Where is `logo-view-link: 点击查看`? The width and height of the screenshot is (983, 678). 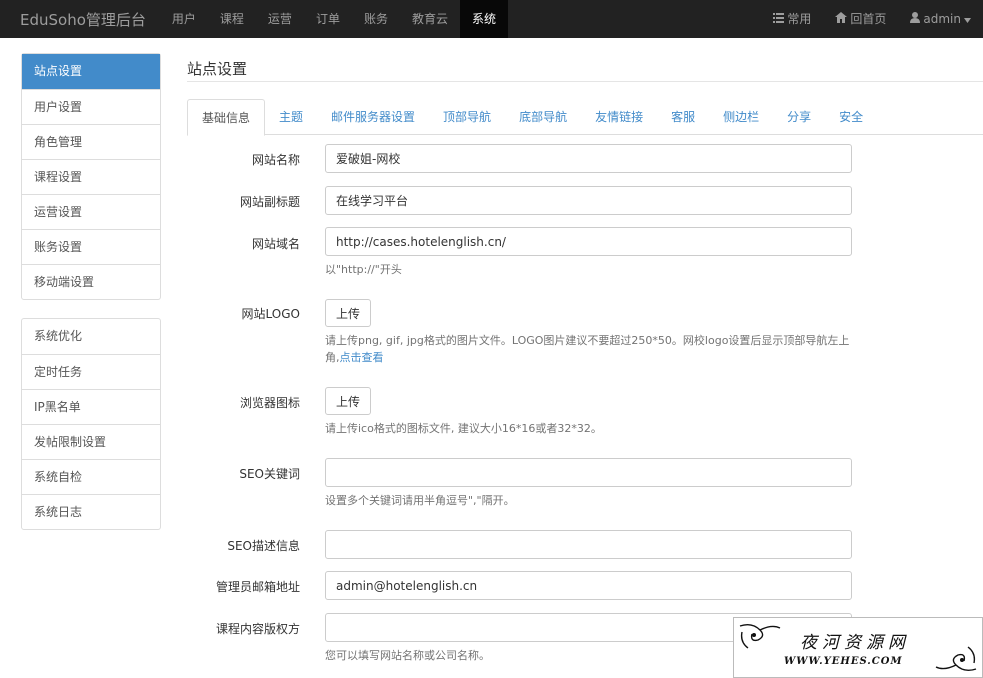
logo-view-link: 点击查看 is located at coordinates (362, 357).